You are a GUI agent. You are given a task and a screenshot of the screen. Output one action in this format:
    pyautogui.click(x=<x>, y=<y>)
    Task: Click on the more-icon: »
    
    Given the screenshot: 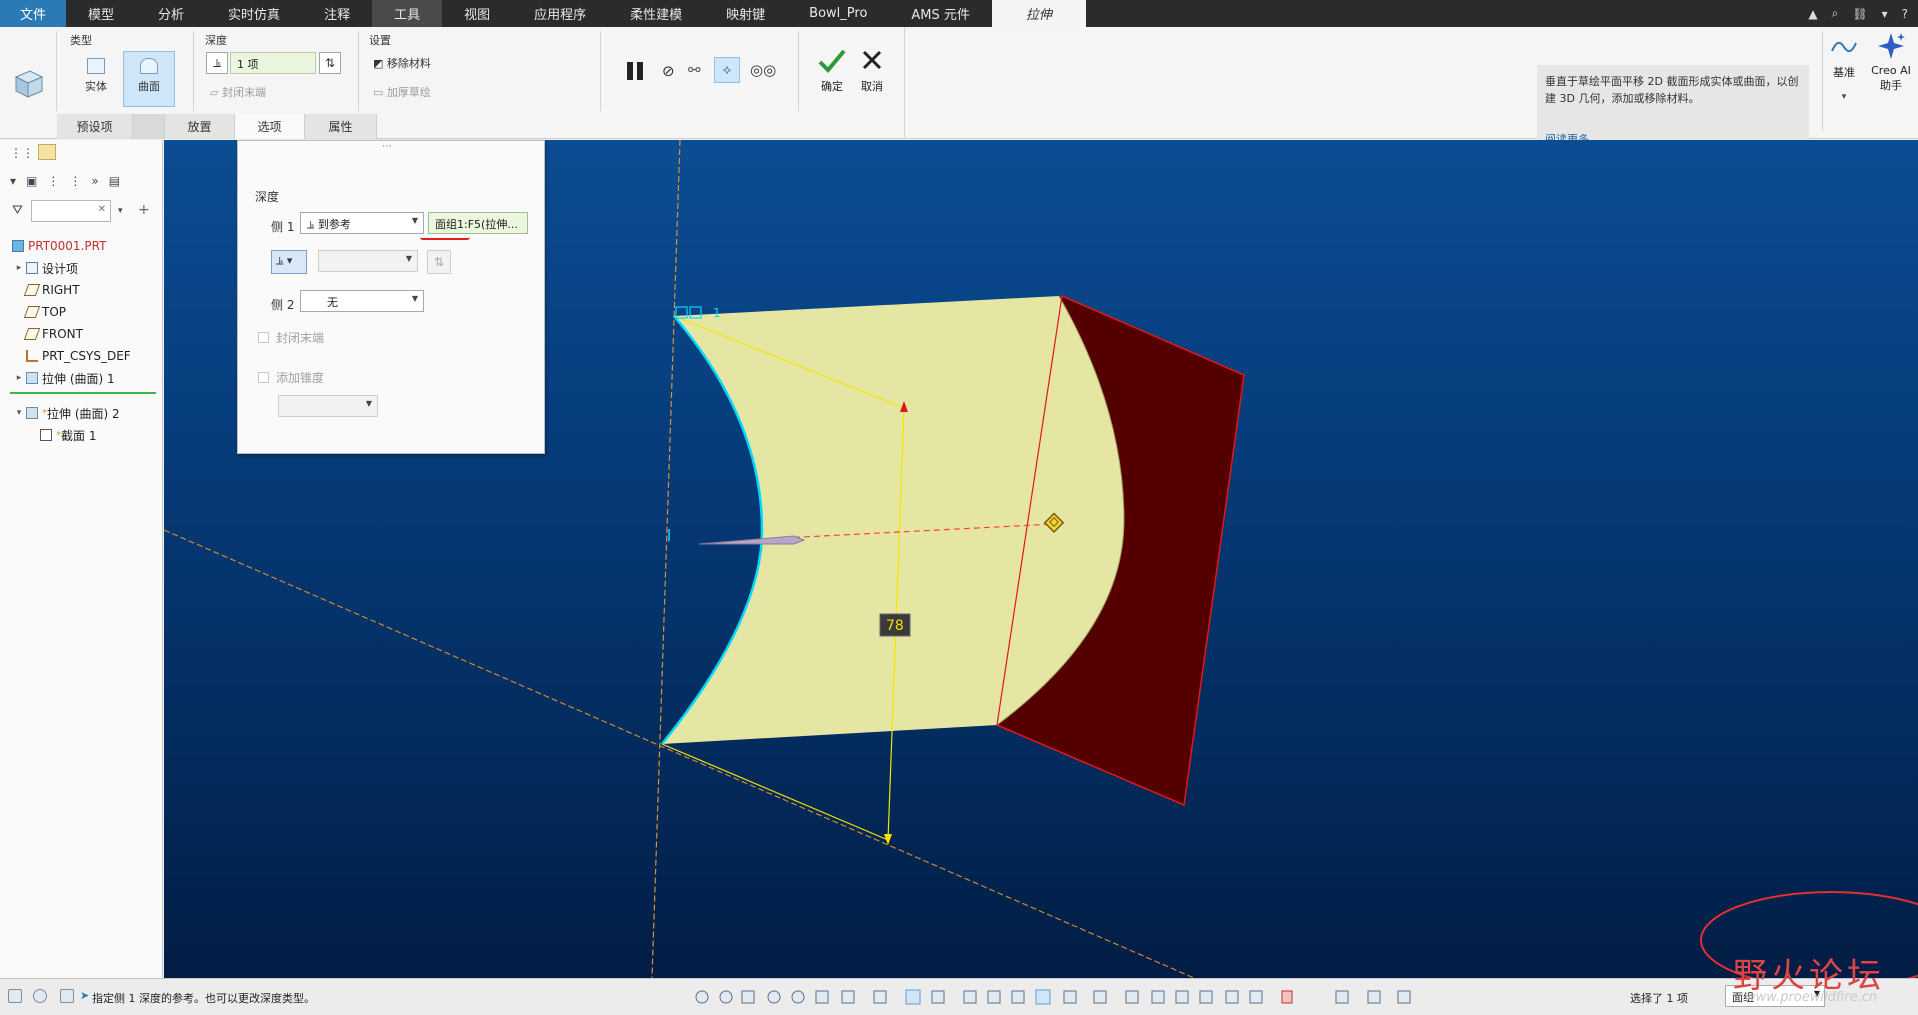 What is the action you would take?
    pyautogui.click(x=99, y=181)
    